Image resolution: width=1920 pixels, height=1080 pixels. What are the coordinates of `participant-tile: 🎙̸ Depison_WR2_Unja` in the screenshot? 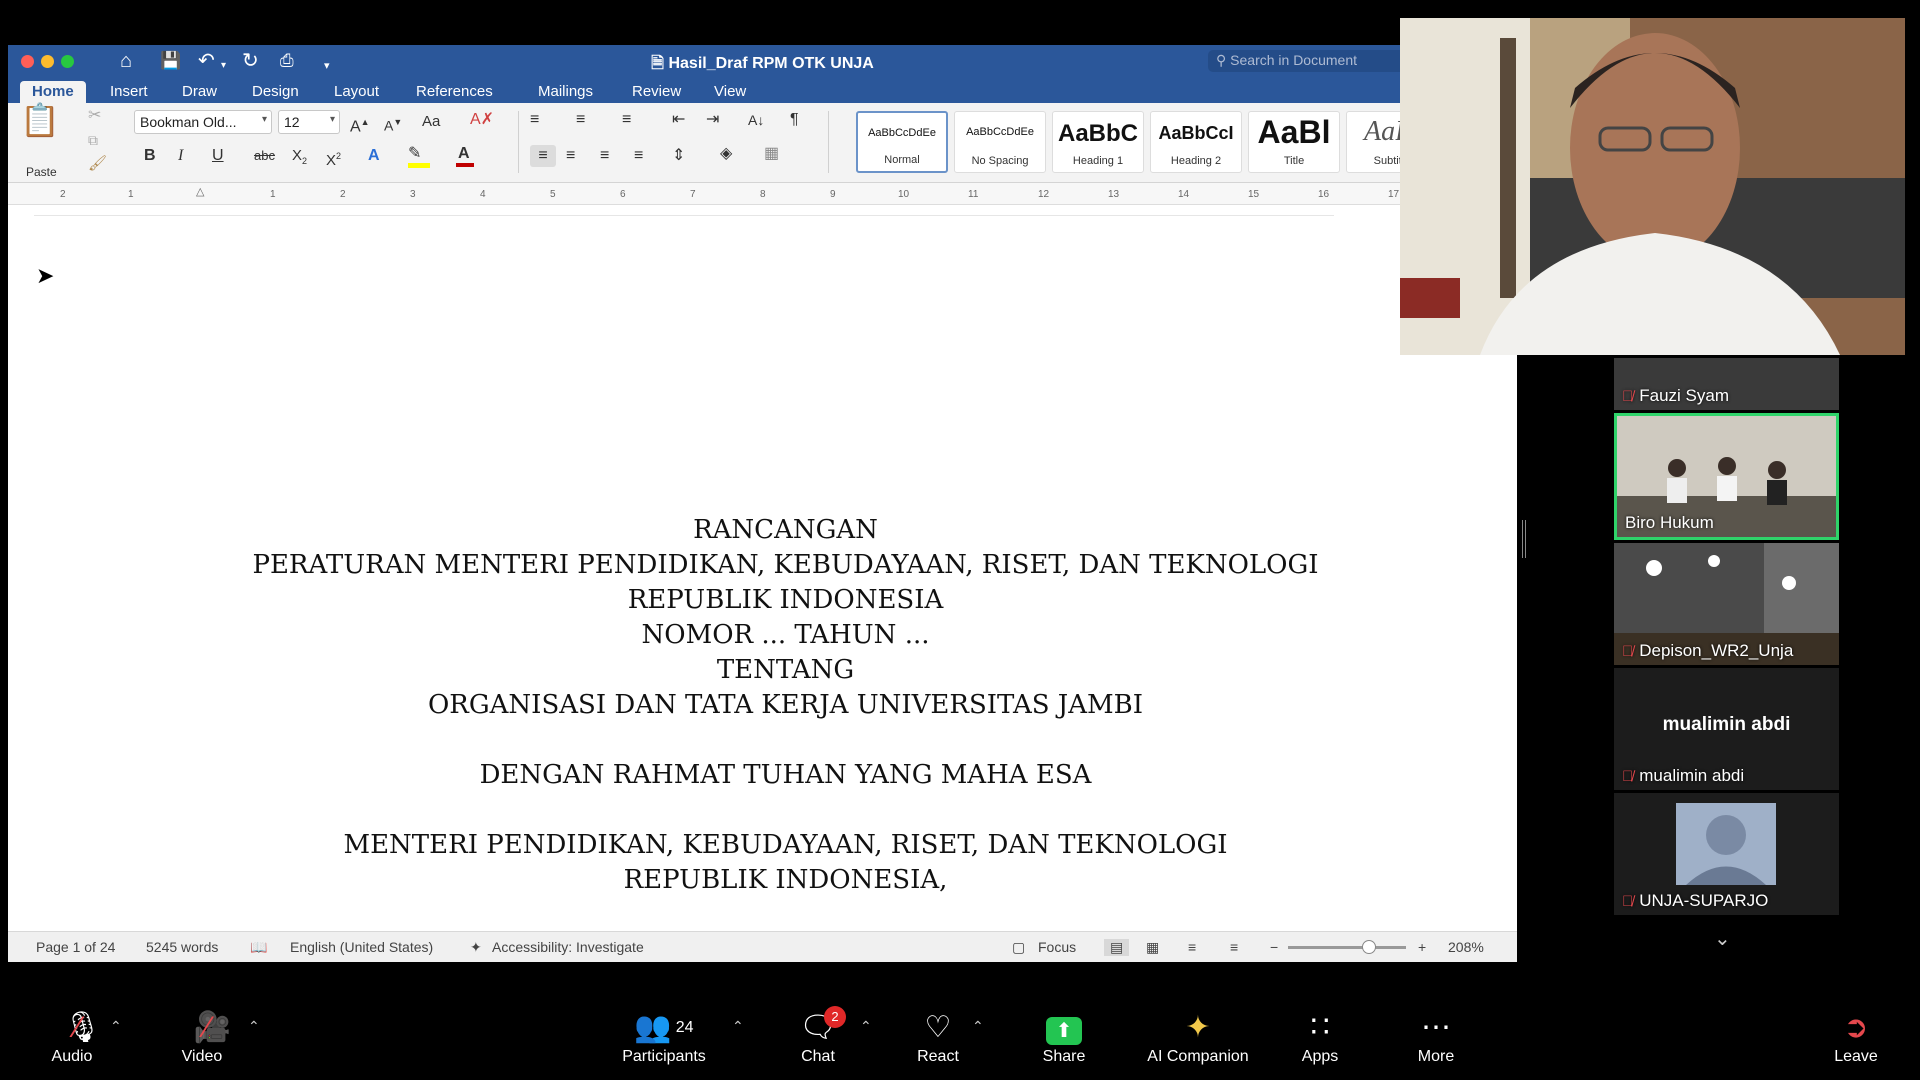 It's located at (1726, 604).